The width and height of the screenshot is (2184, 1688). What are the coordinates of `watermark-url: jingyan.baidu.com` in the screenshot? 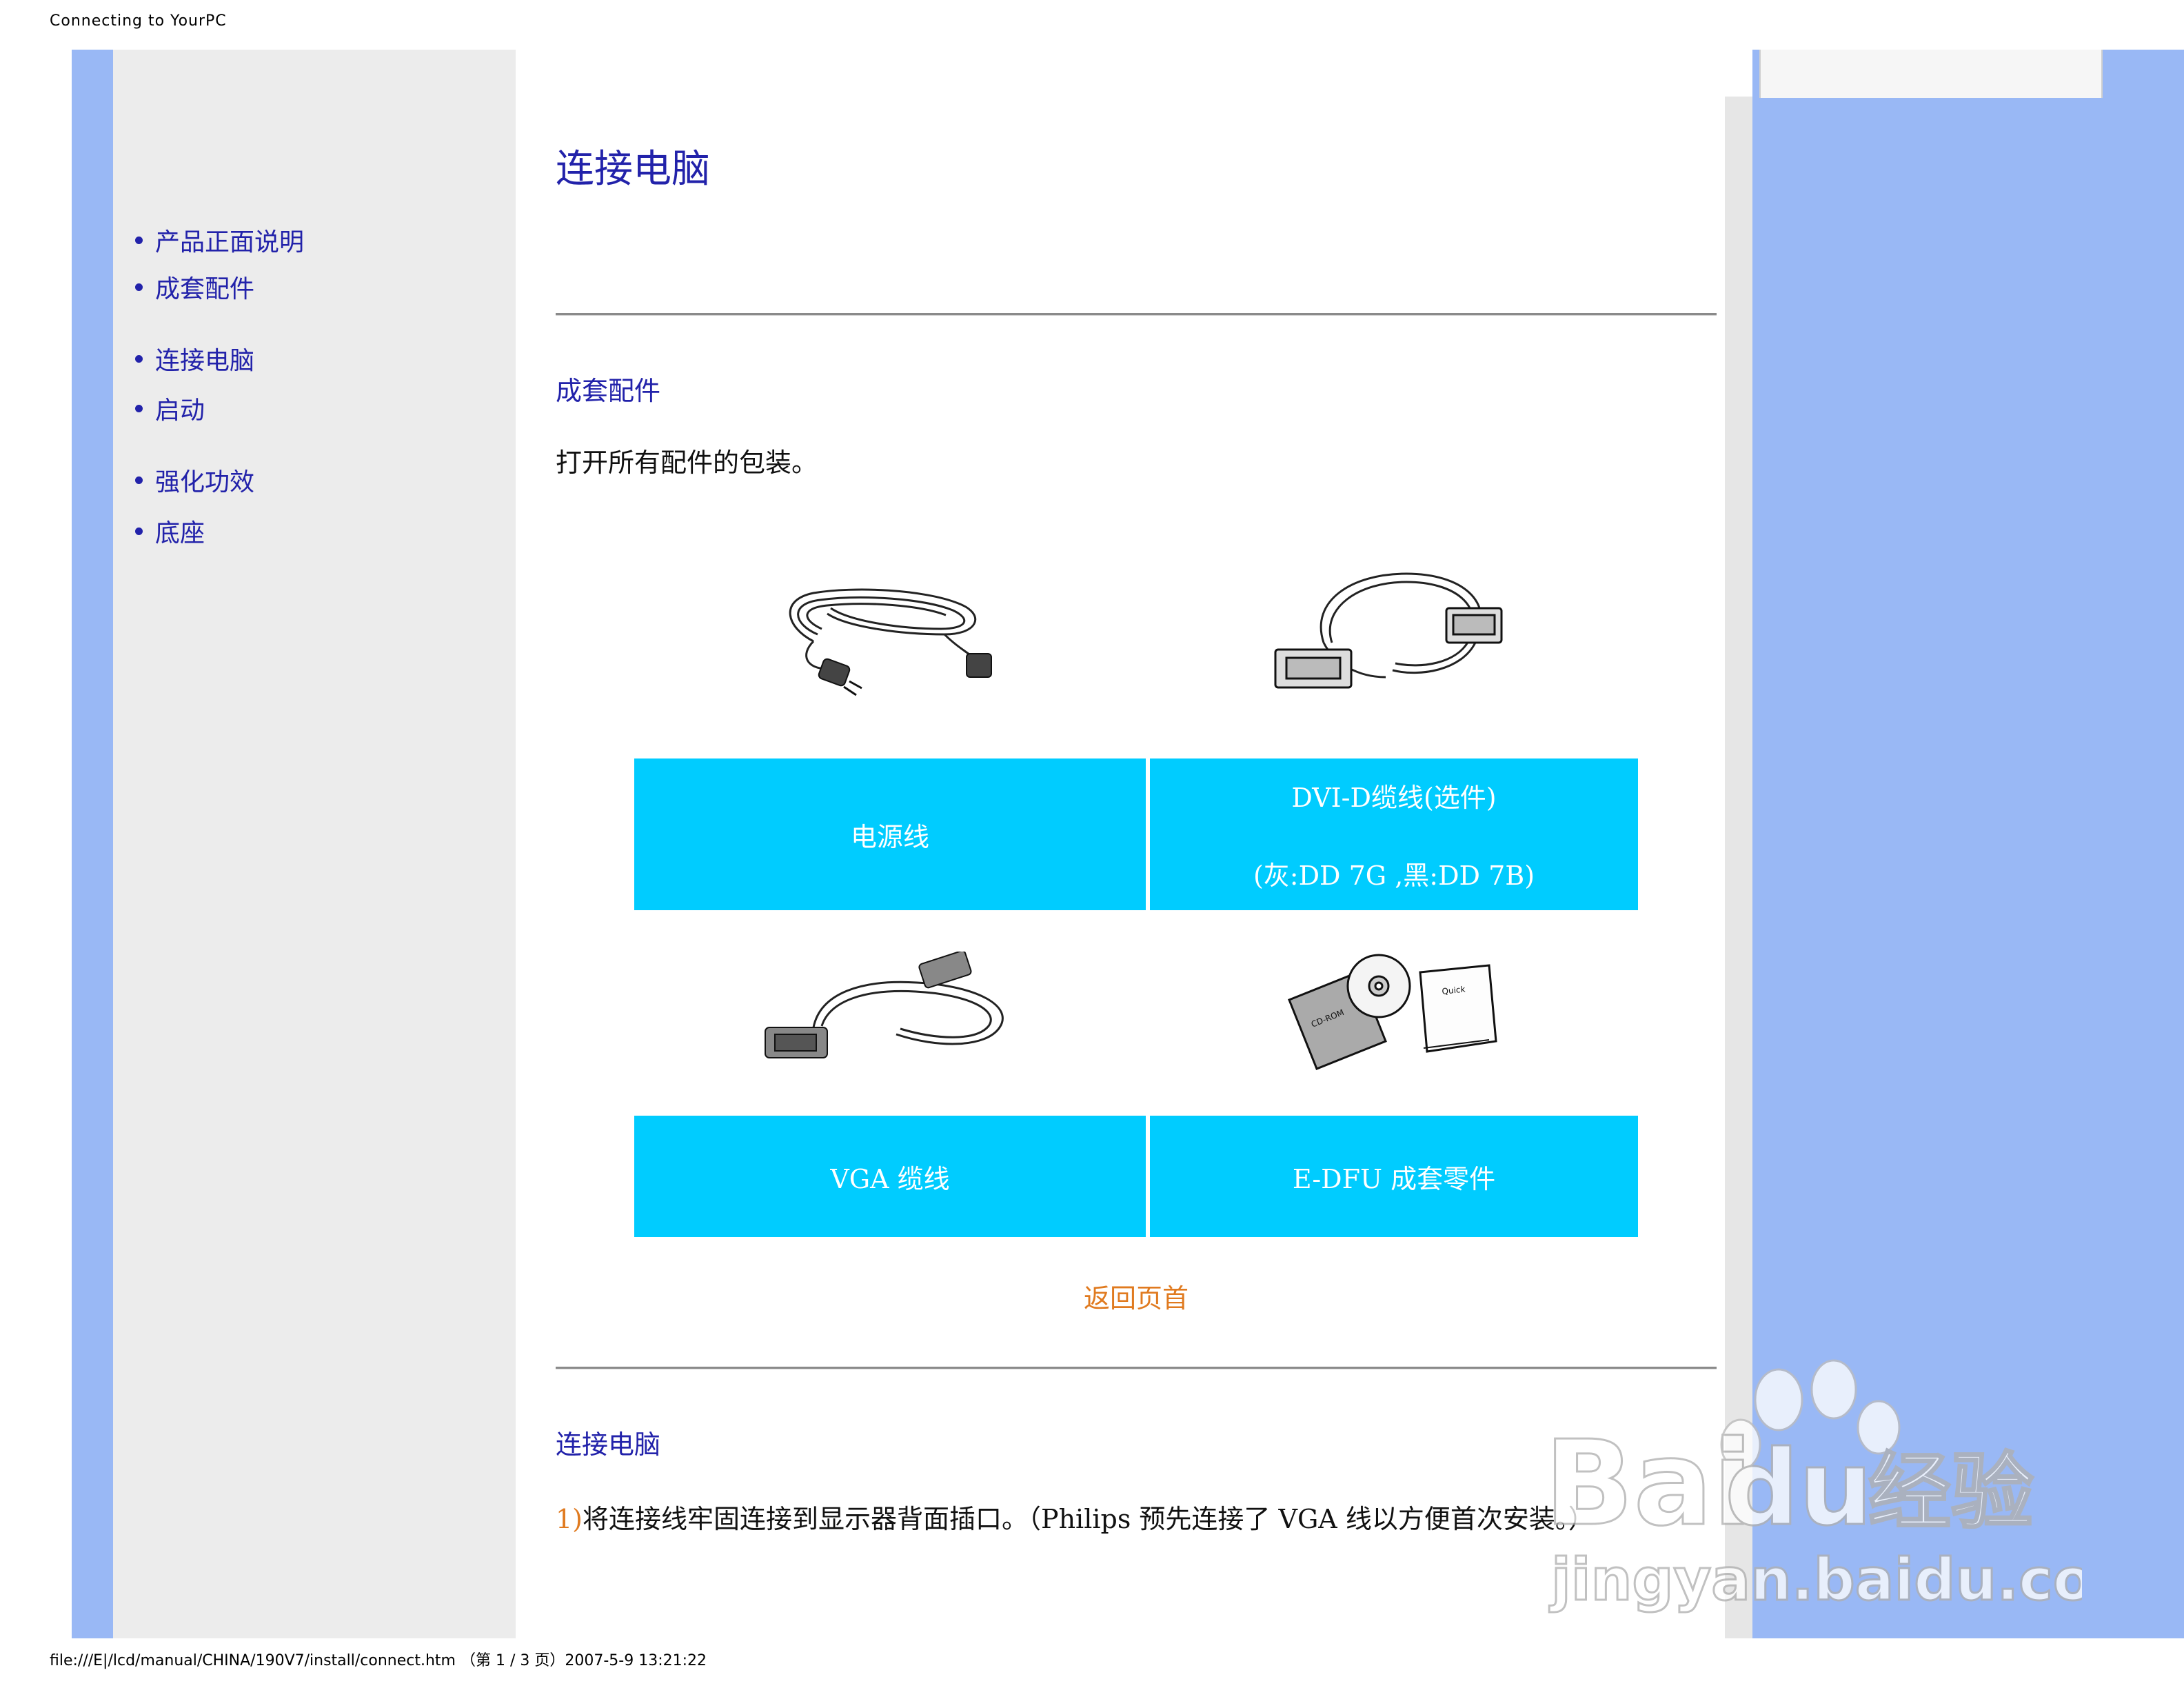 It's located at (1815, 1580).